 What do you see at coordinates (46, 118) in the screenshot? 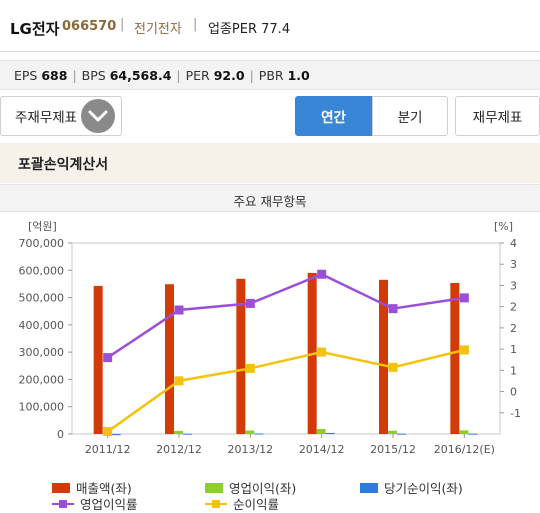
I see `main-fs-label: 주재무제표` at bounding box center [46, 118].